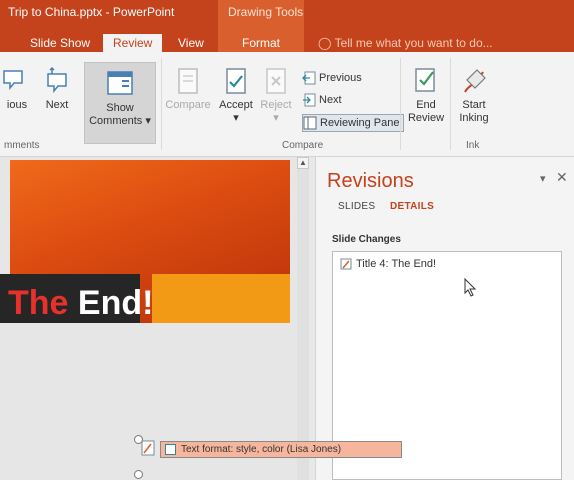 The height and width of the screenshot is (480, 574). I want to click on dropdown-arrow-icon: ▾, so click(148, 121).